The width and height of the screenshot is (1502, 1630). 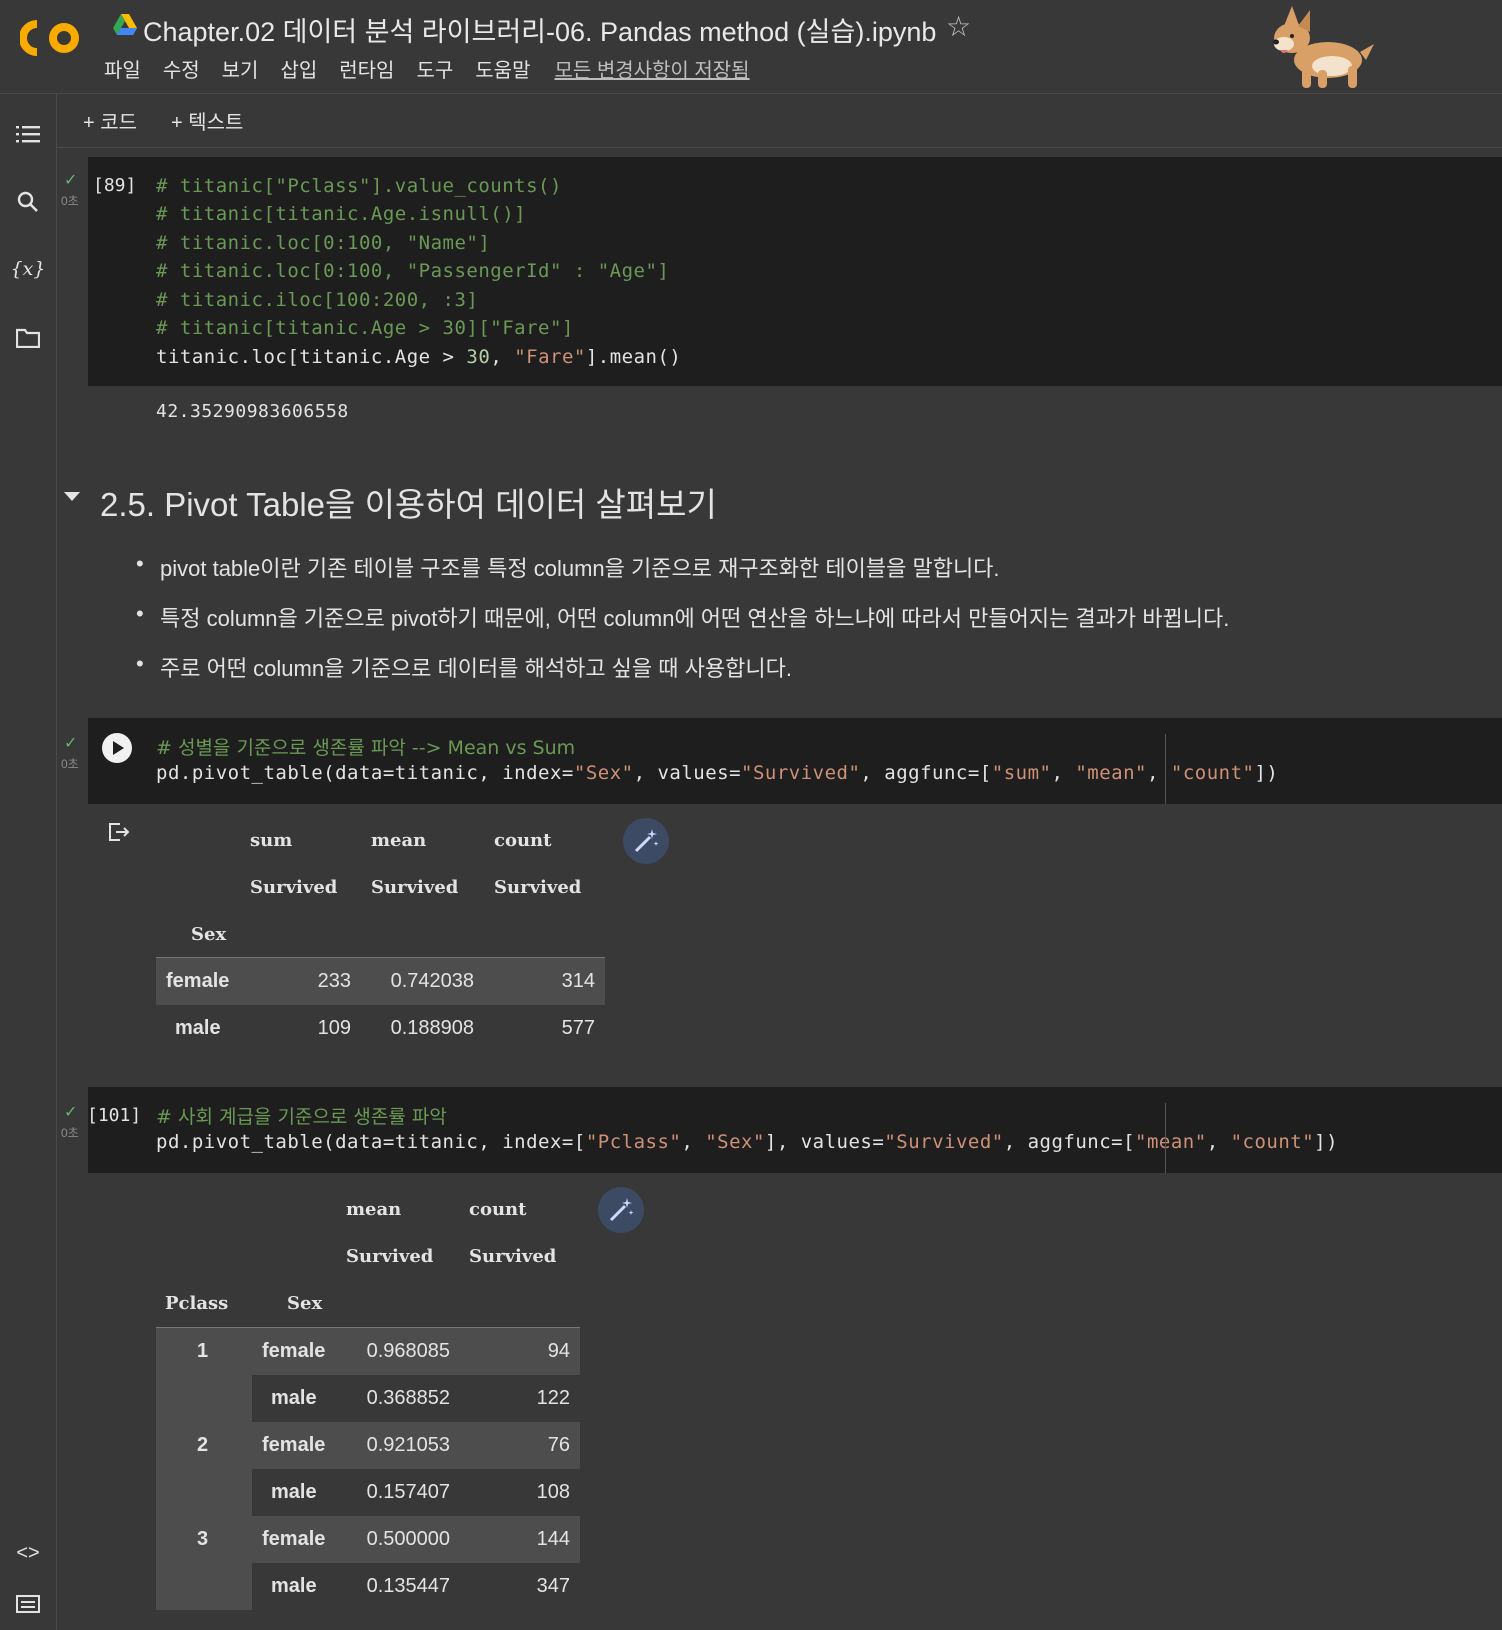 I want to click on menu-runtime: 런타임, so click(x=366, y=68).